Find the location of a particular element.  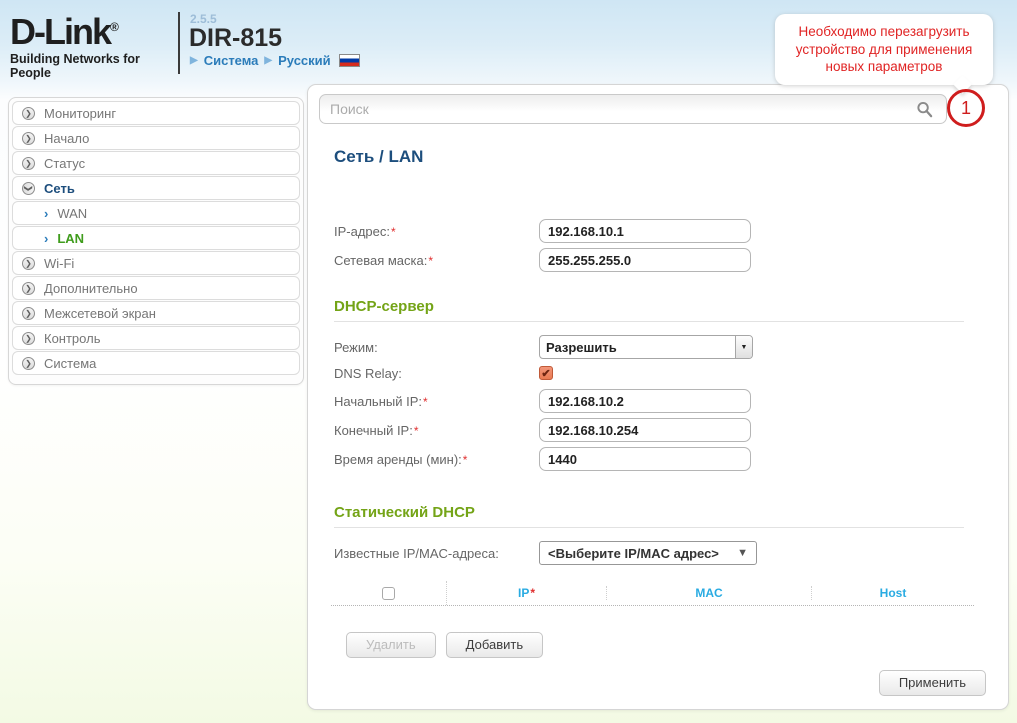

dlink-logo: D-Link® Building Networks for People is located at coordinates (90, 44).